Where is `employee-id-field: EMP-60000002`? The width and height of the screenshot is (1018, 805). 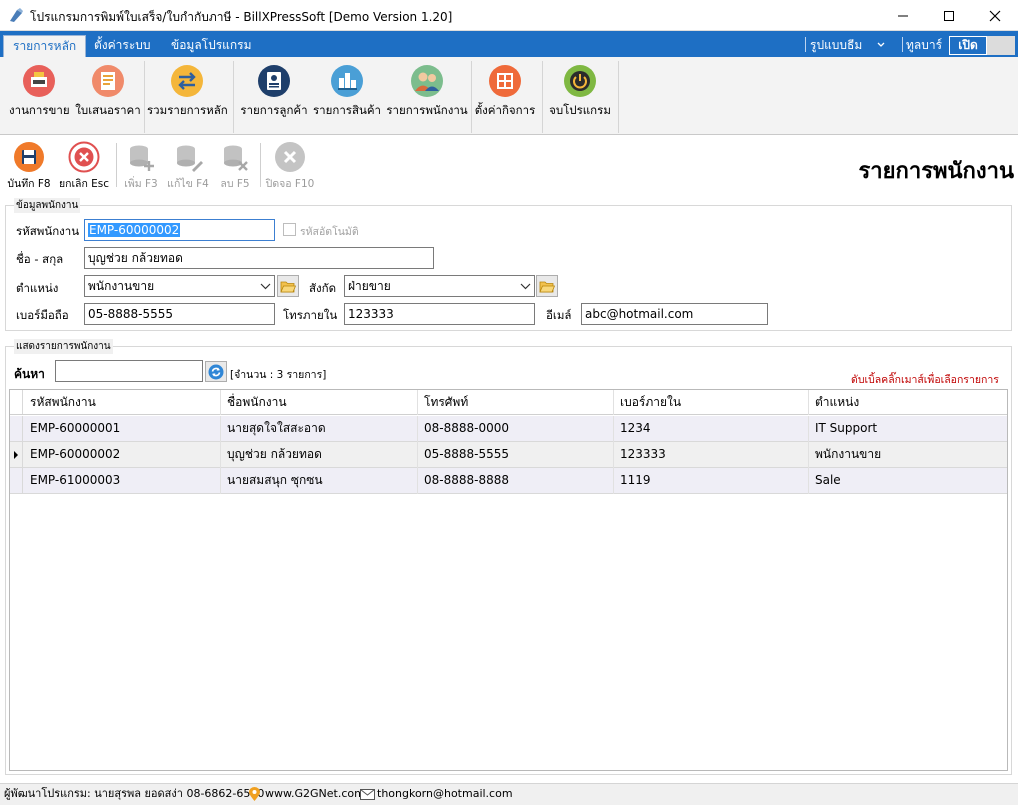
employee-id-field: EMP-60000002 is located at coordinates (179, 230).